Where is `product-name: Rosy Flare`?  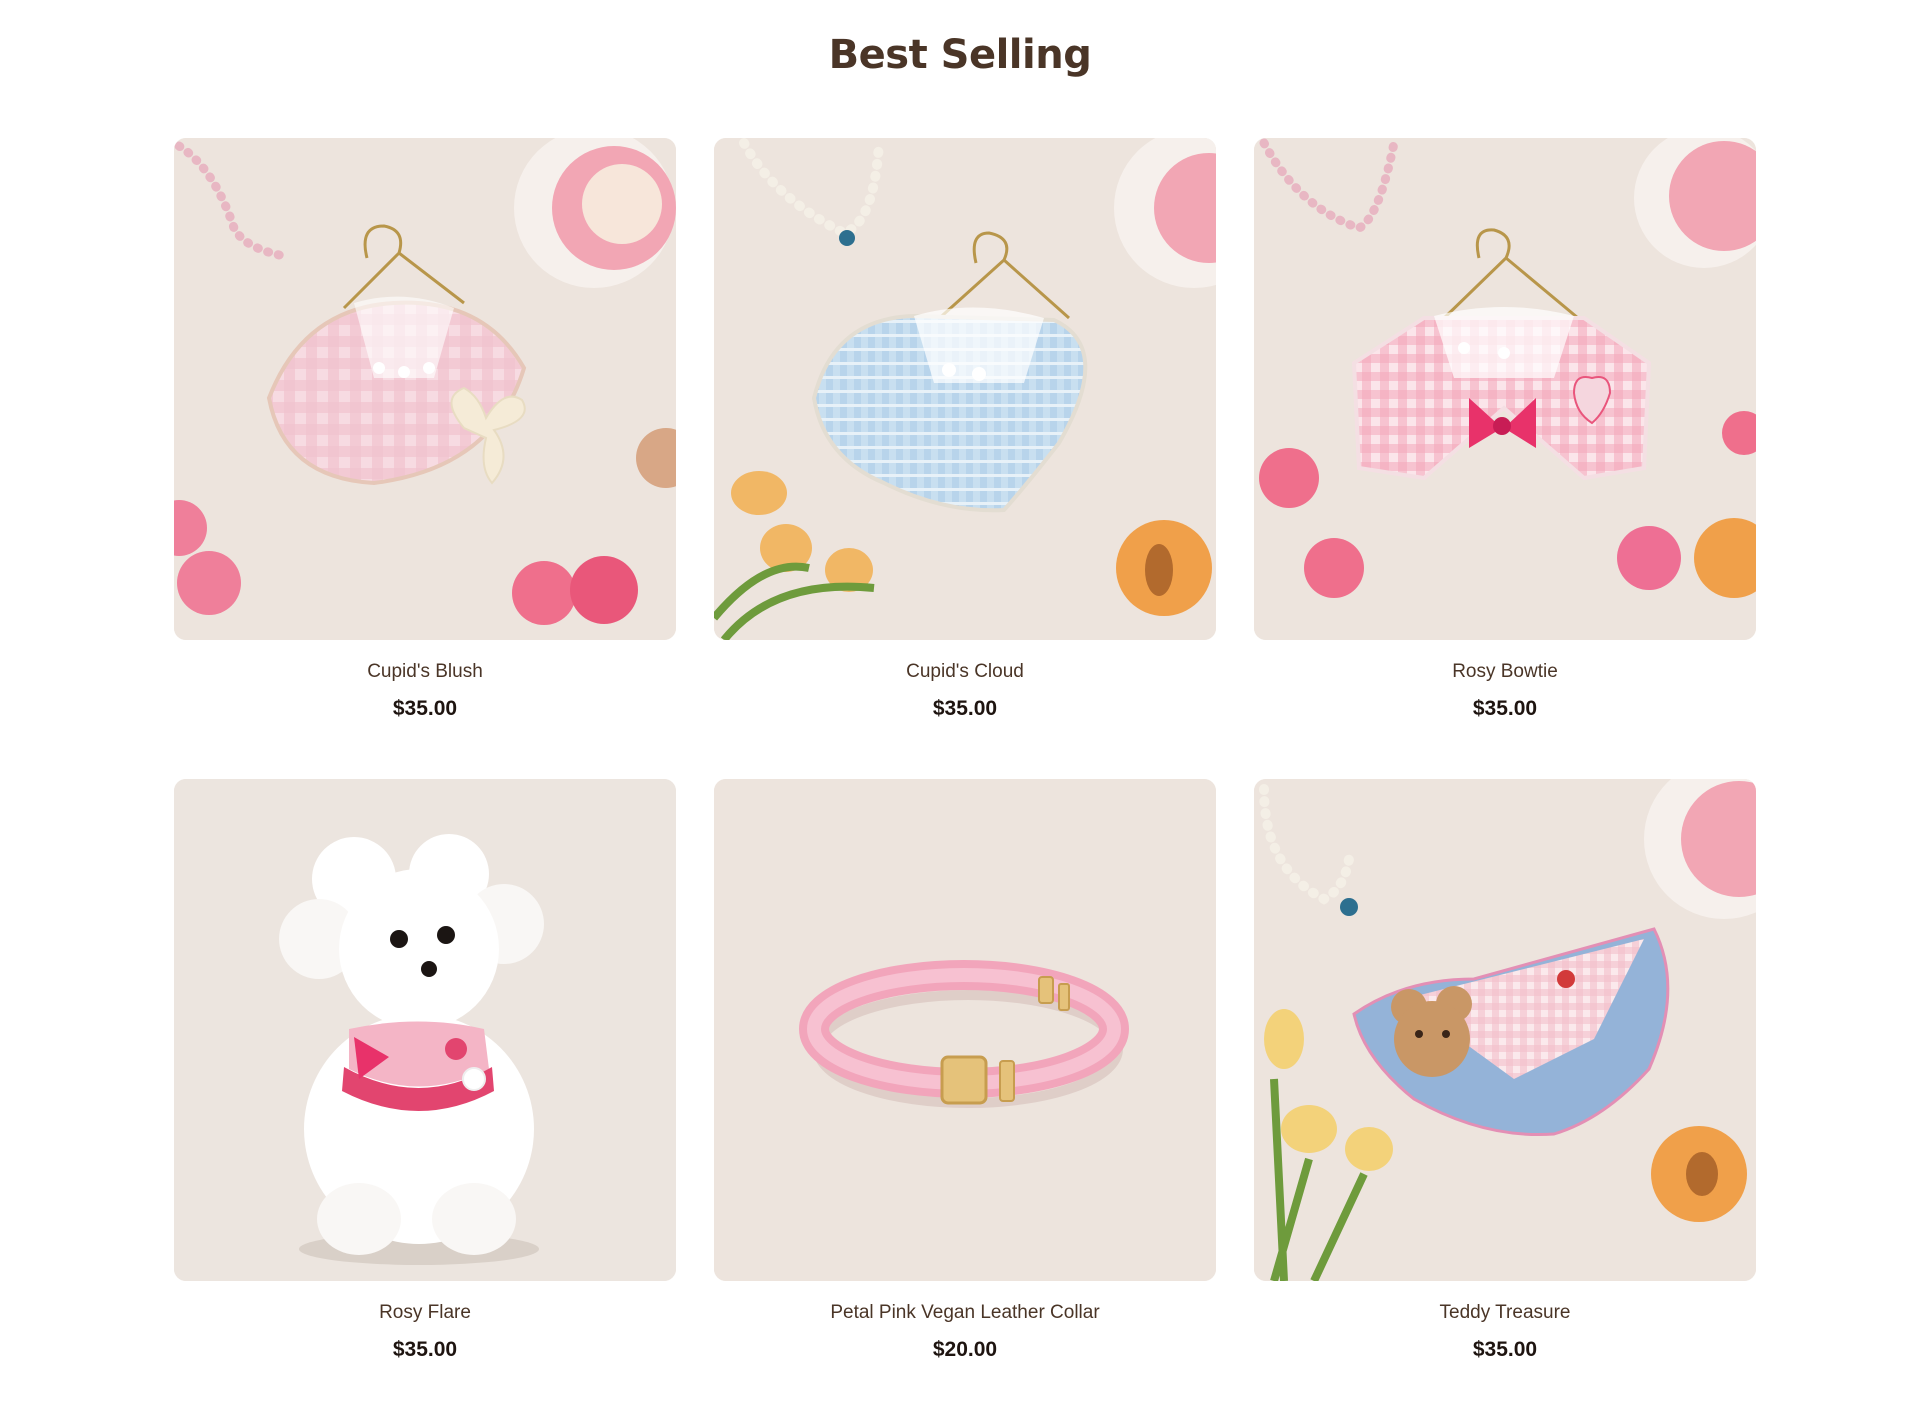 product-name: Rosy Flare is located at coordinates (425, 1313).